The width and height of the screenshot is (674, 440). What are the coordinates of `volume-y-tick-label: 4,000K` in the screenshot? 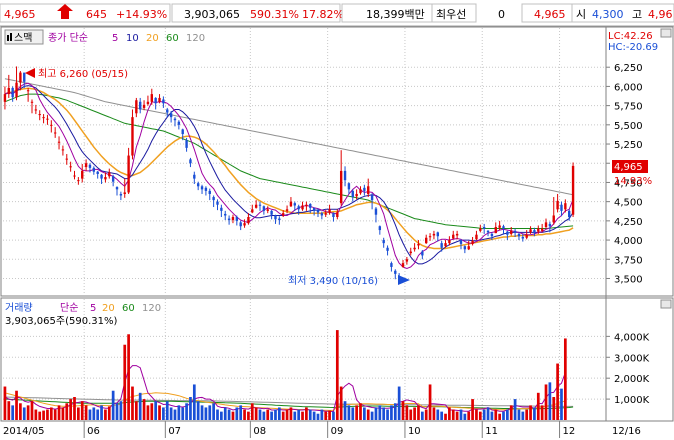 It's located at (632, 337).